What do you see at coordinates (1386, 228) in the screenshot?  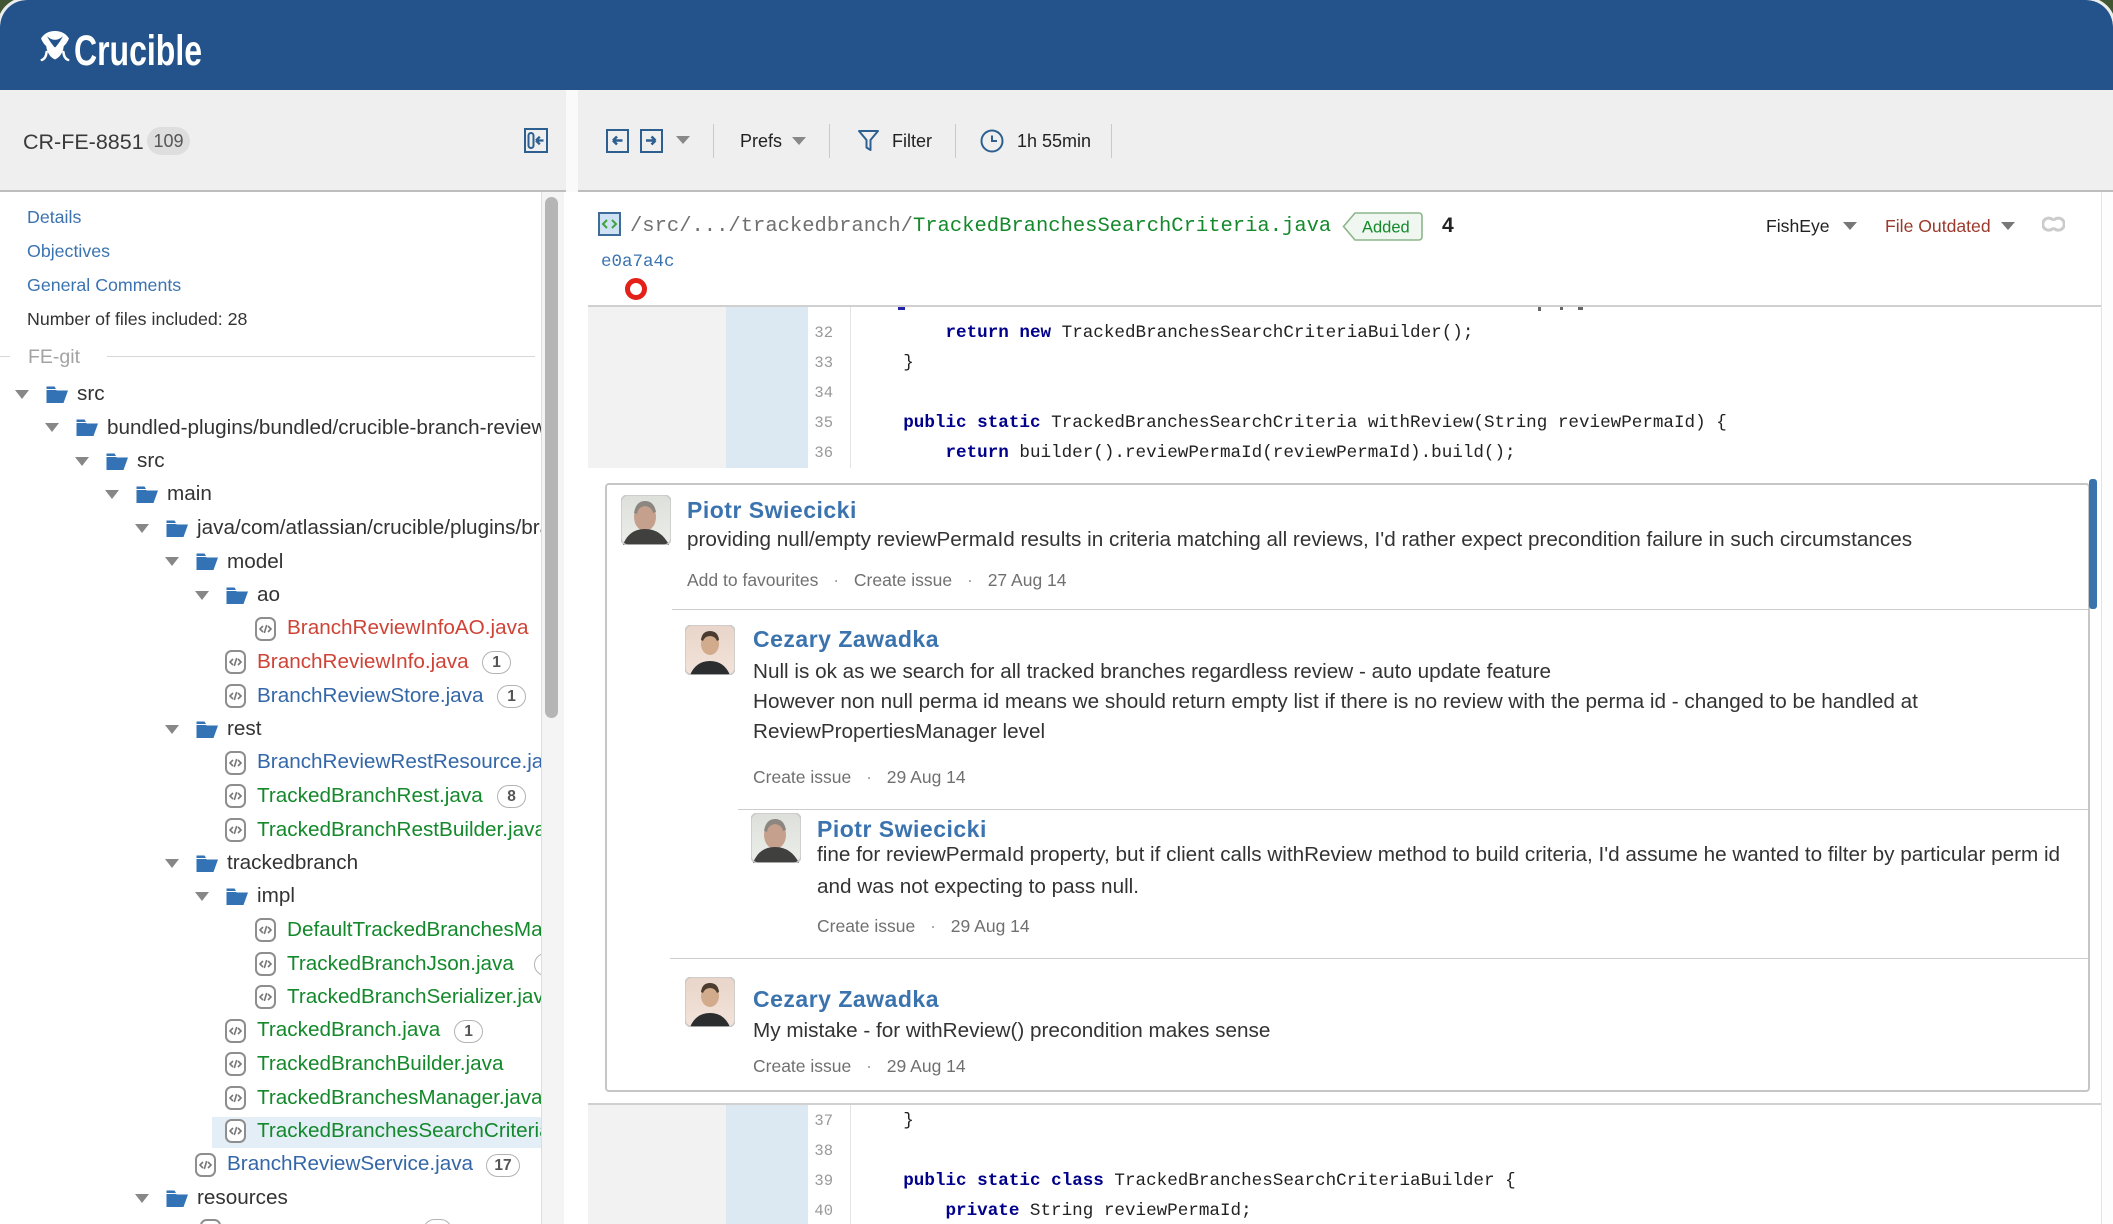 I see `svg-text: Added` at bounding box center [1386, 228].